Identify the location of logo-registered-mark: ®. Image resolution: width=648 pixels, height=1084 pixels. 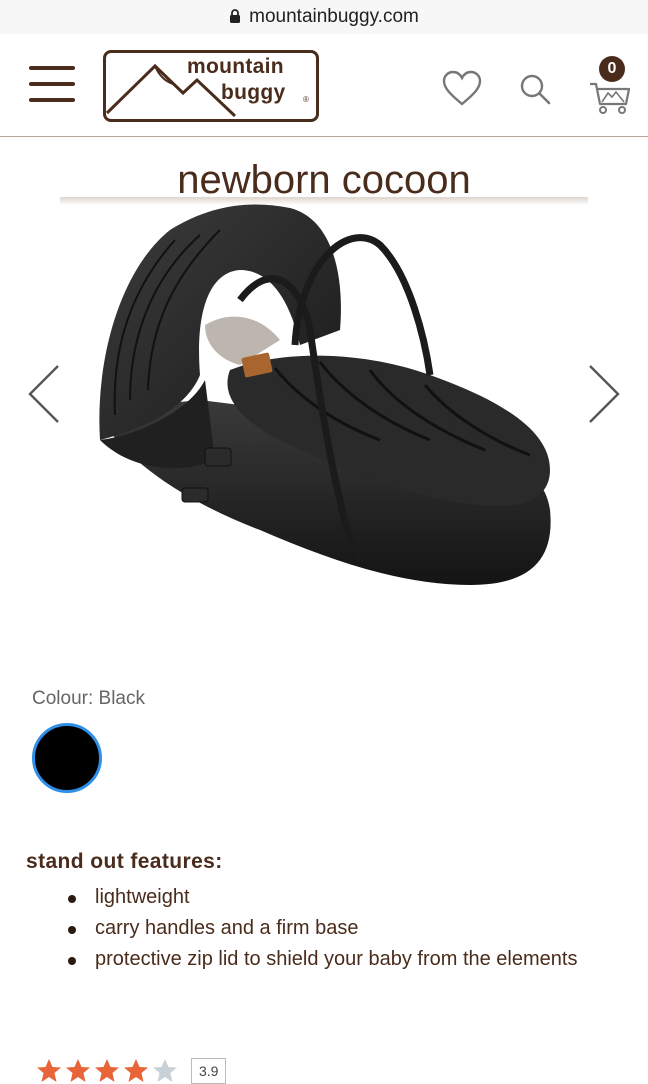
(306, 99).